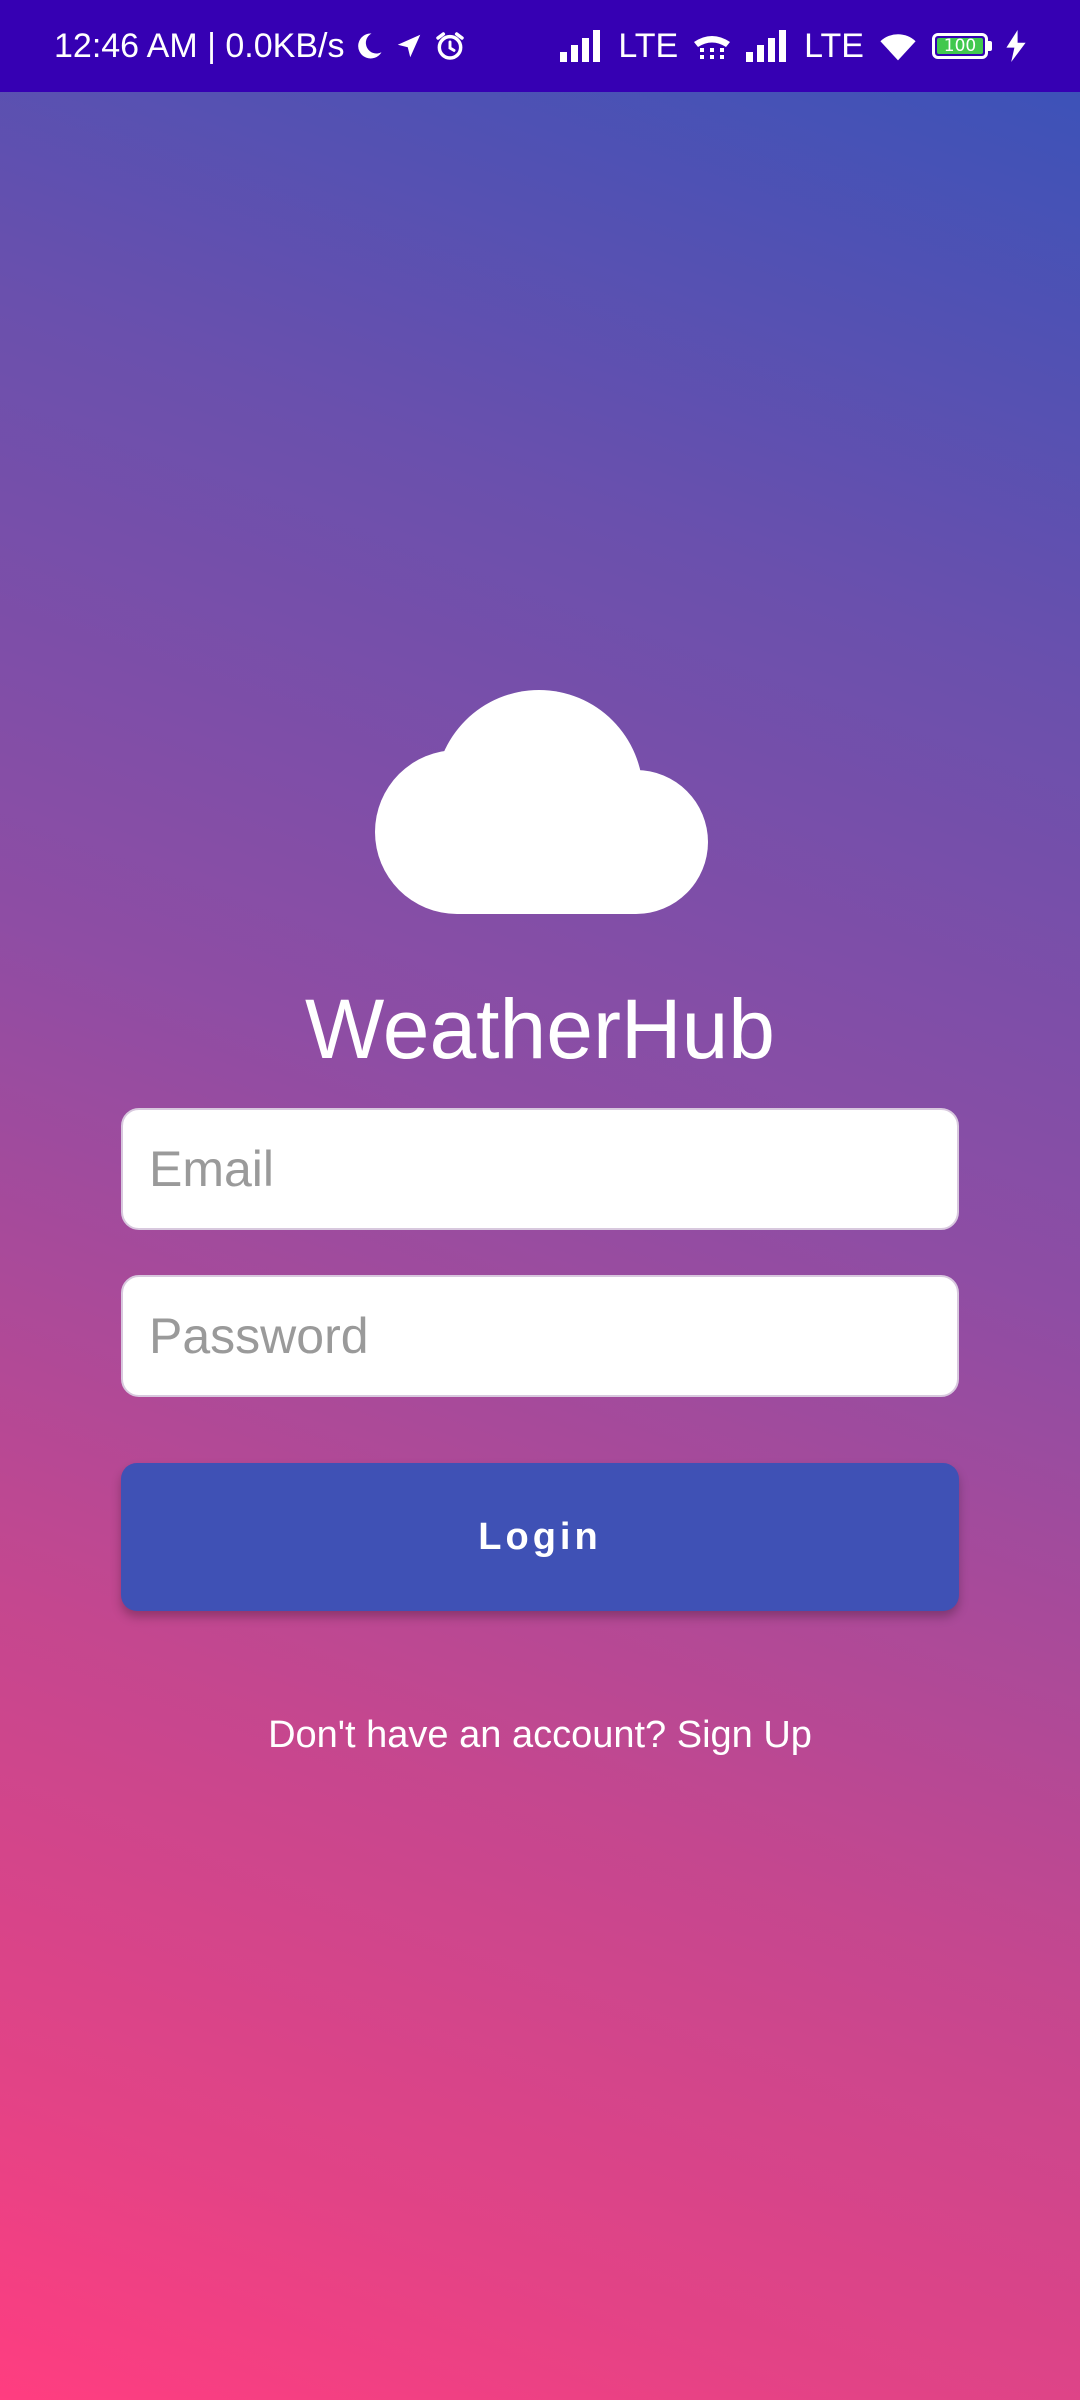  Describe the element at coordinates (540, 46) in the screenshot. I see `status-bar: 12:46 AM | 0.0KB/s LTE LTE 100` at that location.